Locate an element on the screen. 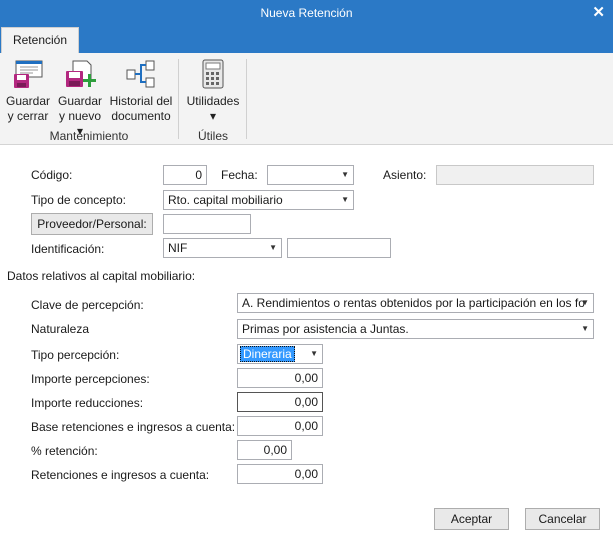  asiento-label: Asiento: is located at coordinates (405, 175).